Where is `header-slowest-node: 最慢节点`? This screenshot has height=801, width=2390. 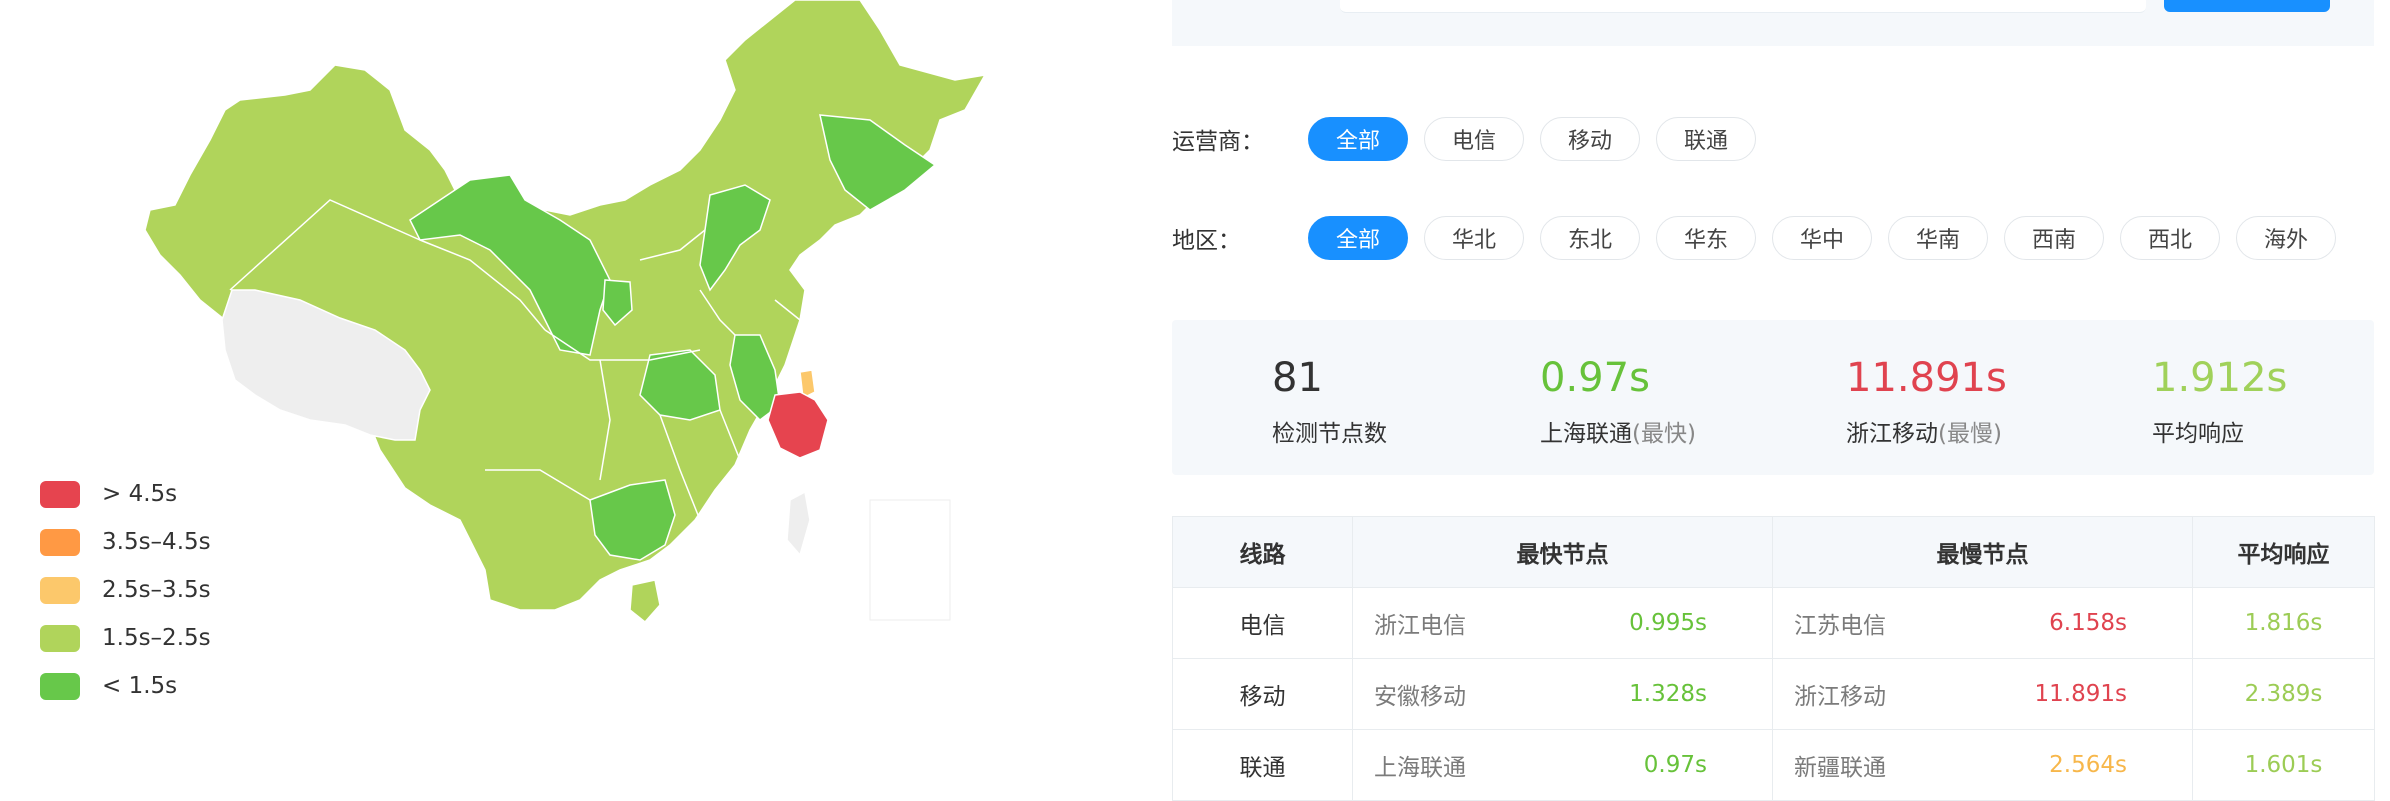
header-slowest-node: 最慢节点 is located at coordinates (1982, 552).